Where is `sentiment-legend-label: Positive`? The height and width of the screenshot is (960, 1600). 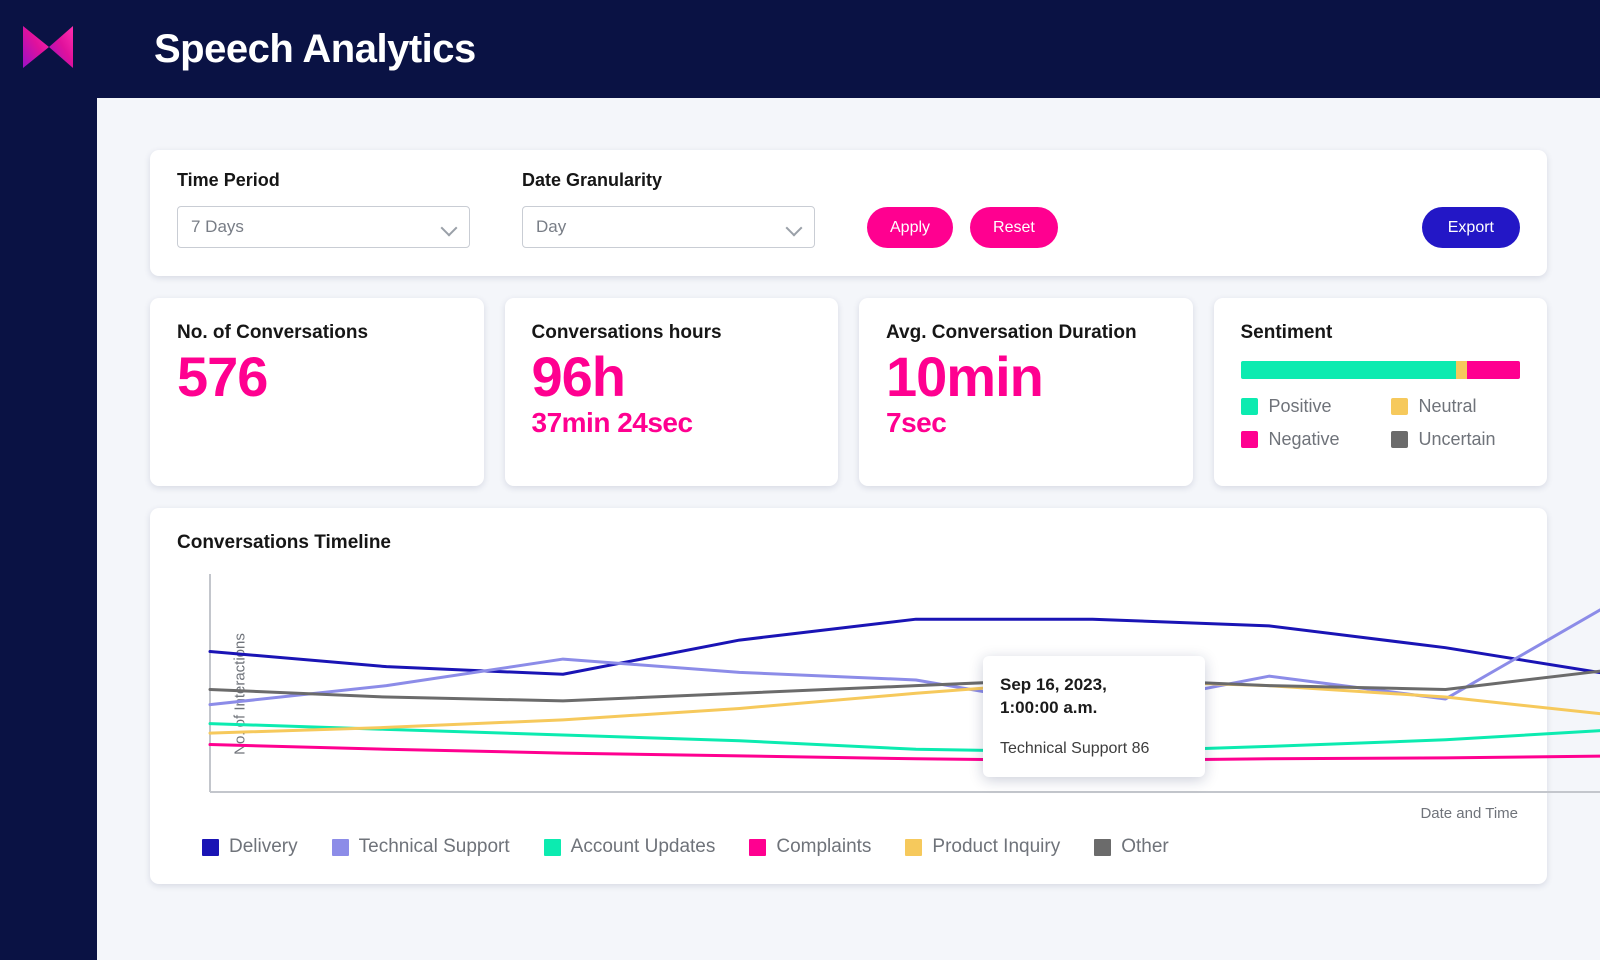
sentiment-legend-label: Positive is located at coordinates (1300, 406).